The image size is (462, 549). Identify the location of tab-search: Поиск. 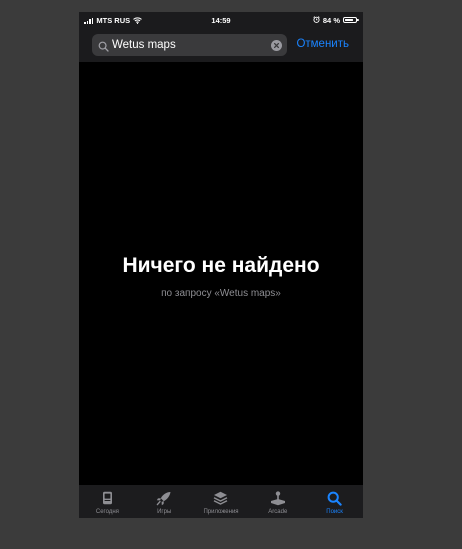
(334, 501).